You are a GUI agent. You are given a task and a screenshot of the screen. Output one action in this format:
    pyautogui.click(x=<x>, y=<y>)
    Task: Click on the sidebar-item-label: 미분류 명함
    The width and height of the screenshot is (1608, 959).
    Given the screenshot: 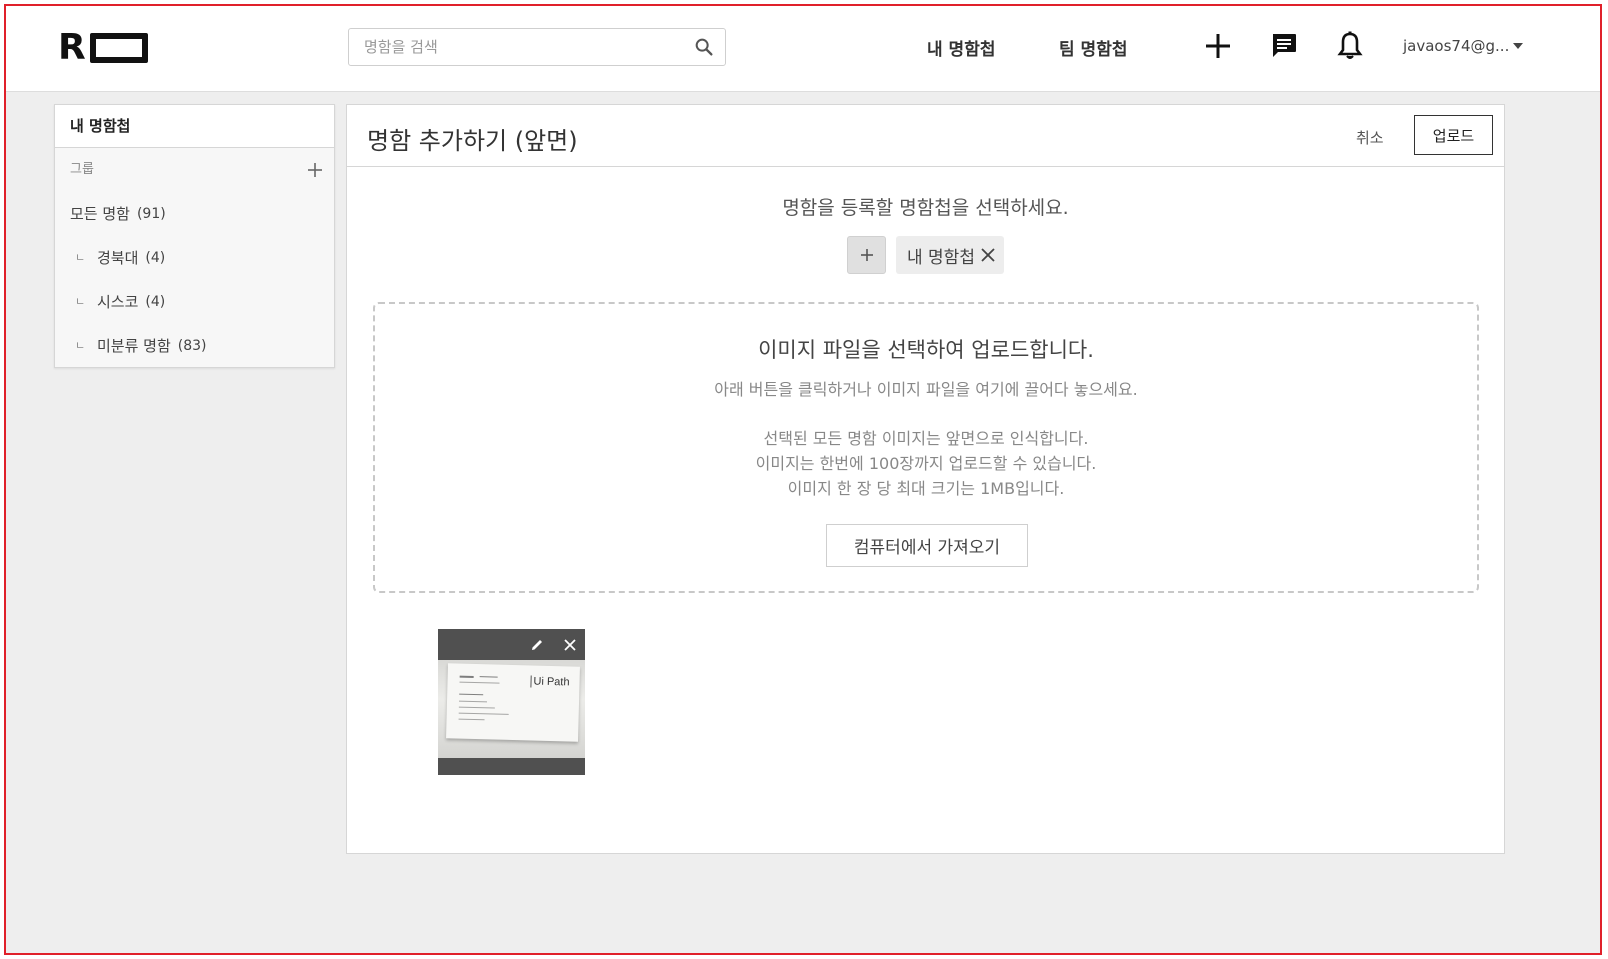 What is the action you would take?
    pyautogui.click(x=134, y=346)
    